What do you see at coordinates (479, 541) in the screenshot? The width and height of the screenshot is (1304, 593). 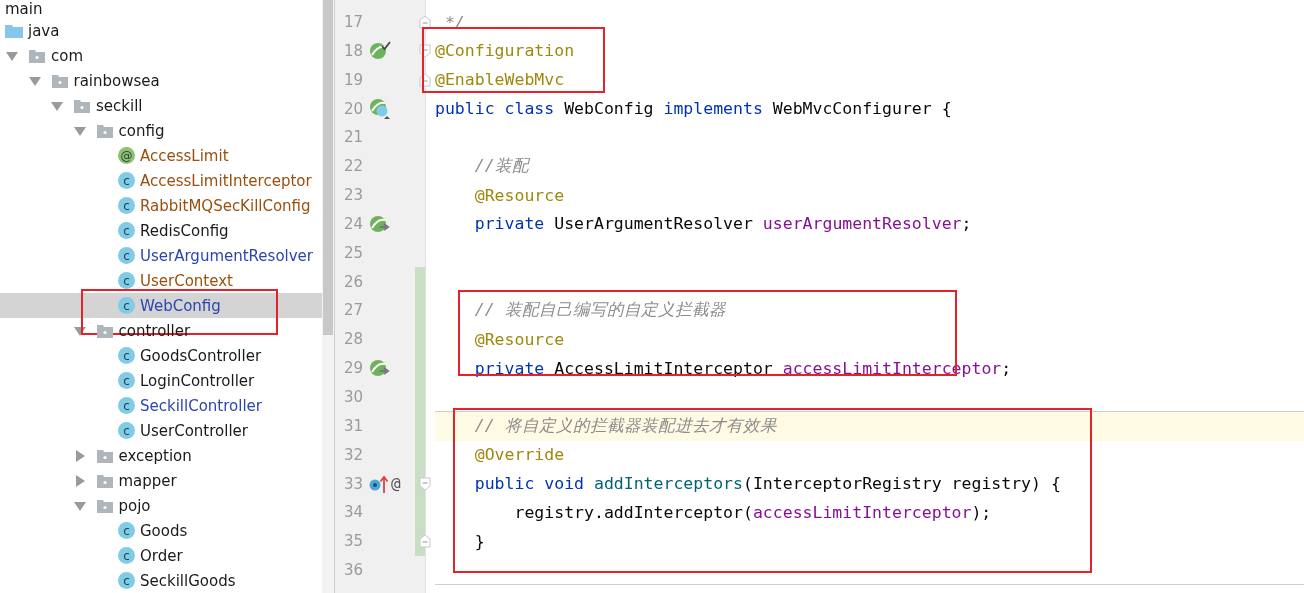 I see `code-line: }` at bounding box center [479, 541].